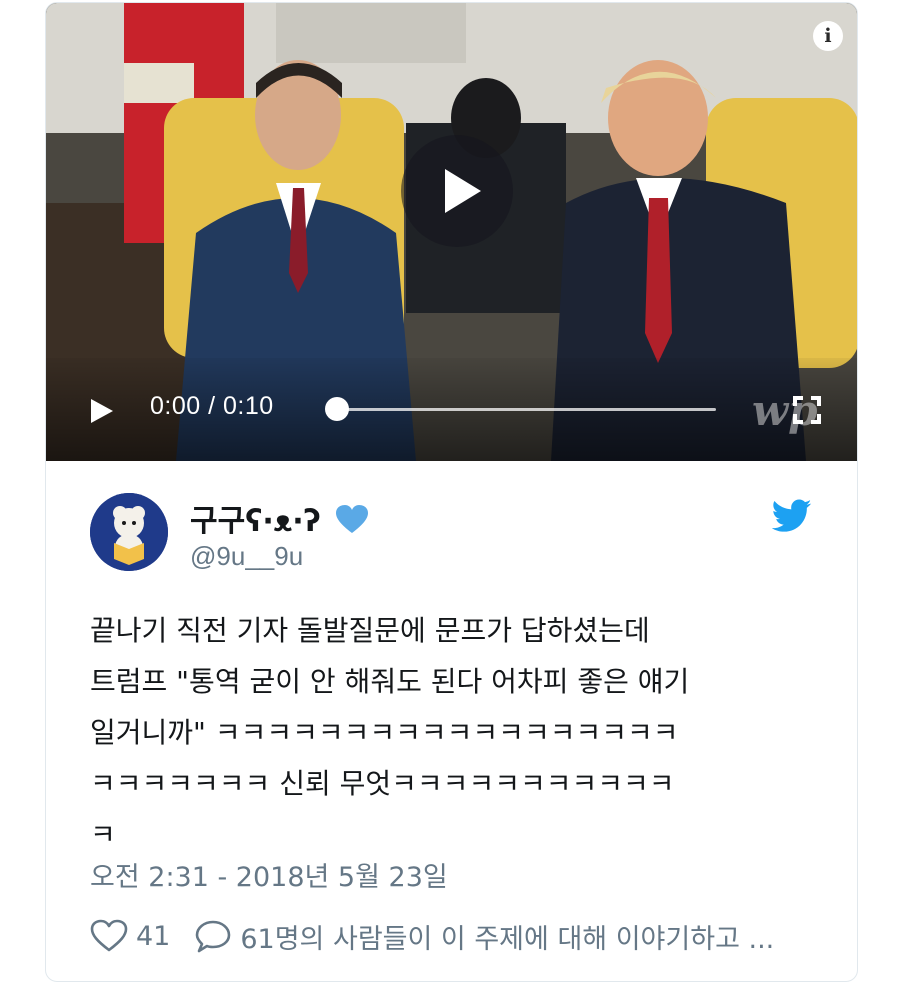 The width and height of the screenshot is (900, 1007). Describe the element at coordinates (153, 936) in the screenshot. I see `like-count: 41` at that location.